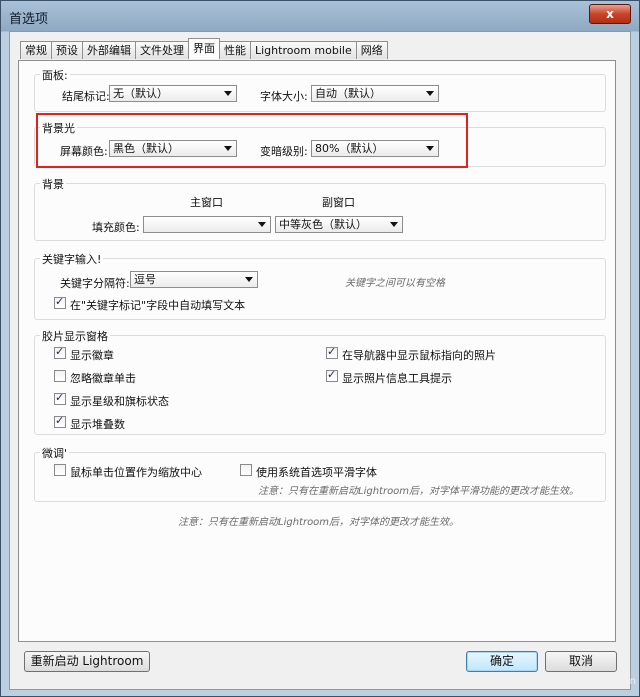 The width and height of the screenshot is (640, 697). What do you see at coordinates (173, 148) in the screenshot?
I see `screen-color-select: 黑色（默认）` at bounding box center [173, 148].